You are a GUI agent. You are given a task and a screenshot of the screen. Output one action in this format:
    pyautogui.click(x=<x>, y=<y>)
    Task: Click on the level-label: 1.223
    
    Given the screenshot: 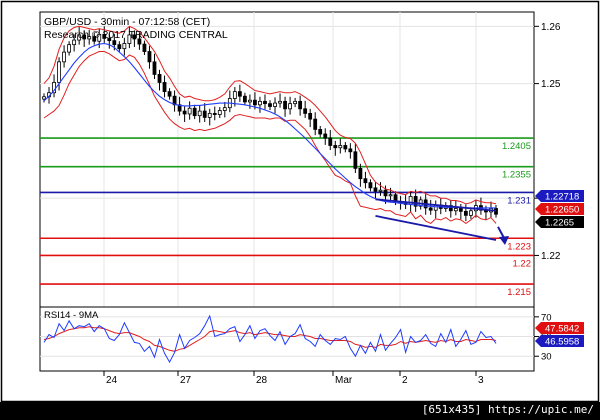 What is the action you would take?
    pyautogui.click(x=519, y=246)
    